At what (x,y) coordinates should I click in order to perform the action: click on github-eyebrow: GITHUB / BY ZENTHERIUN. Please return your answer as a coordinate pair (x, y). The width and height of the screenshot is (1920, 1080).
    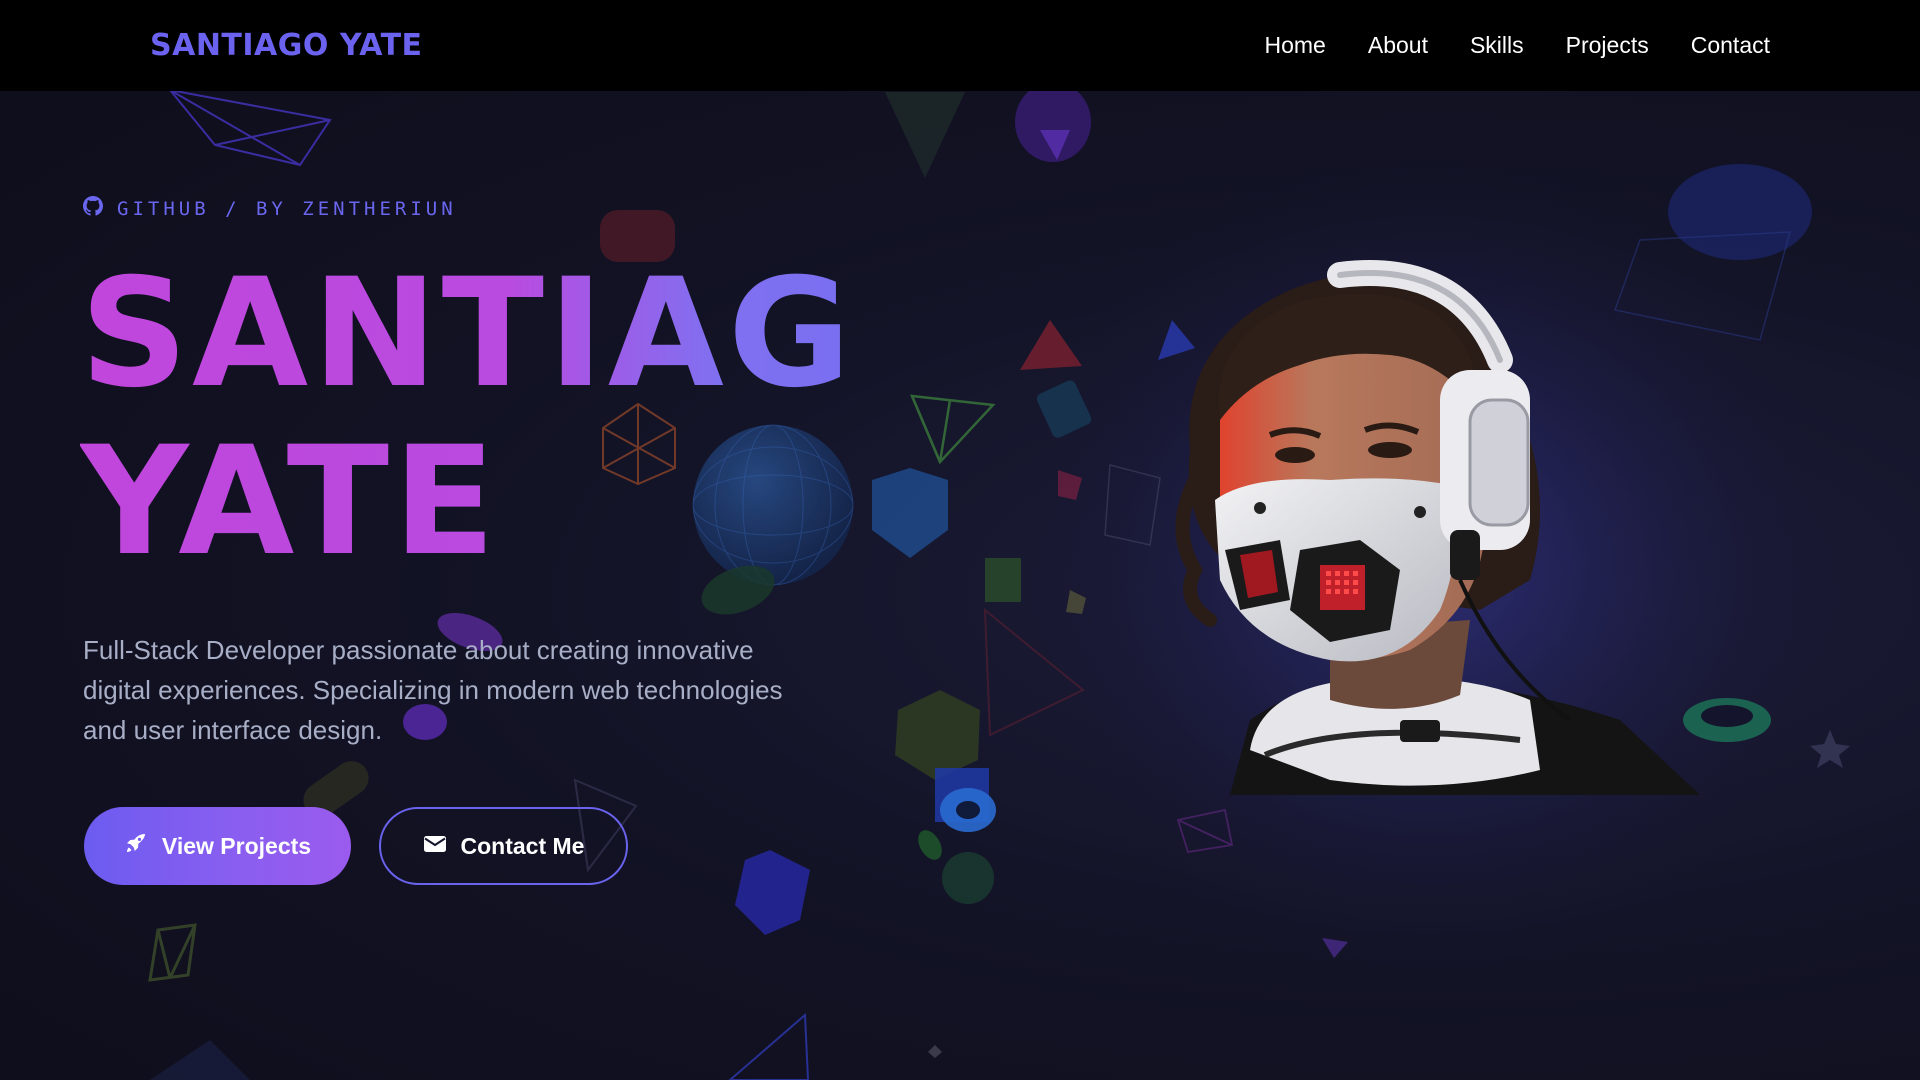
    Looking at the image, I should click on (270, 208).